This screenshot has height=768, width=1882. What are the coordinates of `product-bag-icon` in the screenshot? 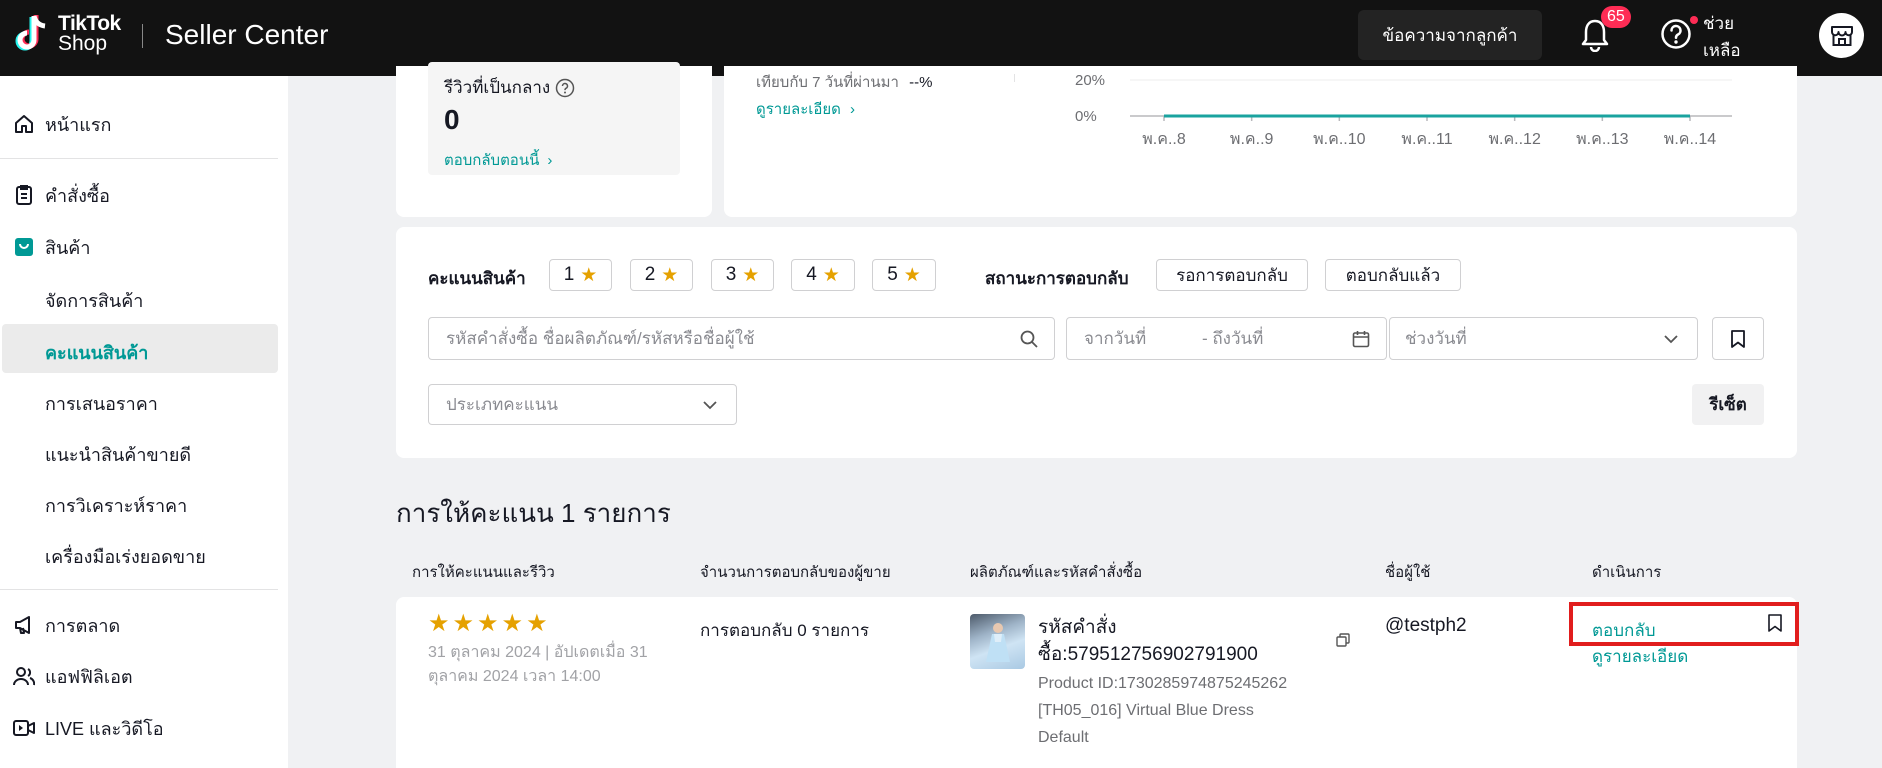 It's located at (24, 247).